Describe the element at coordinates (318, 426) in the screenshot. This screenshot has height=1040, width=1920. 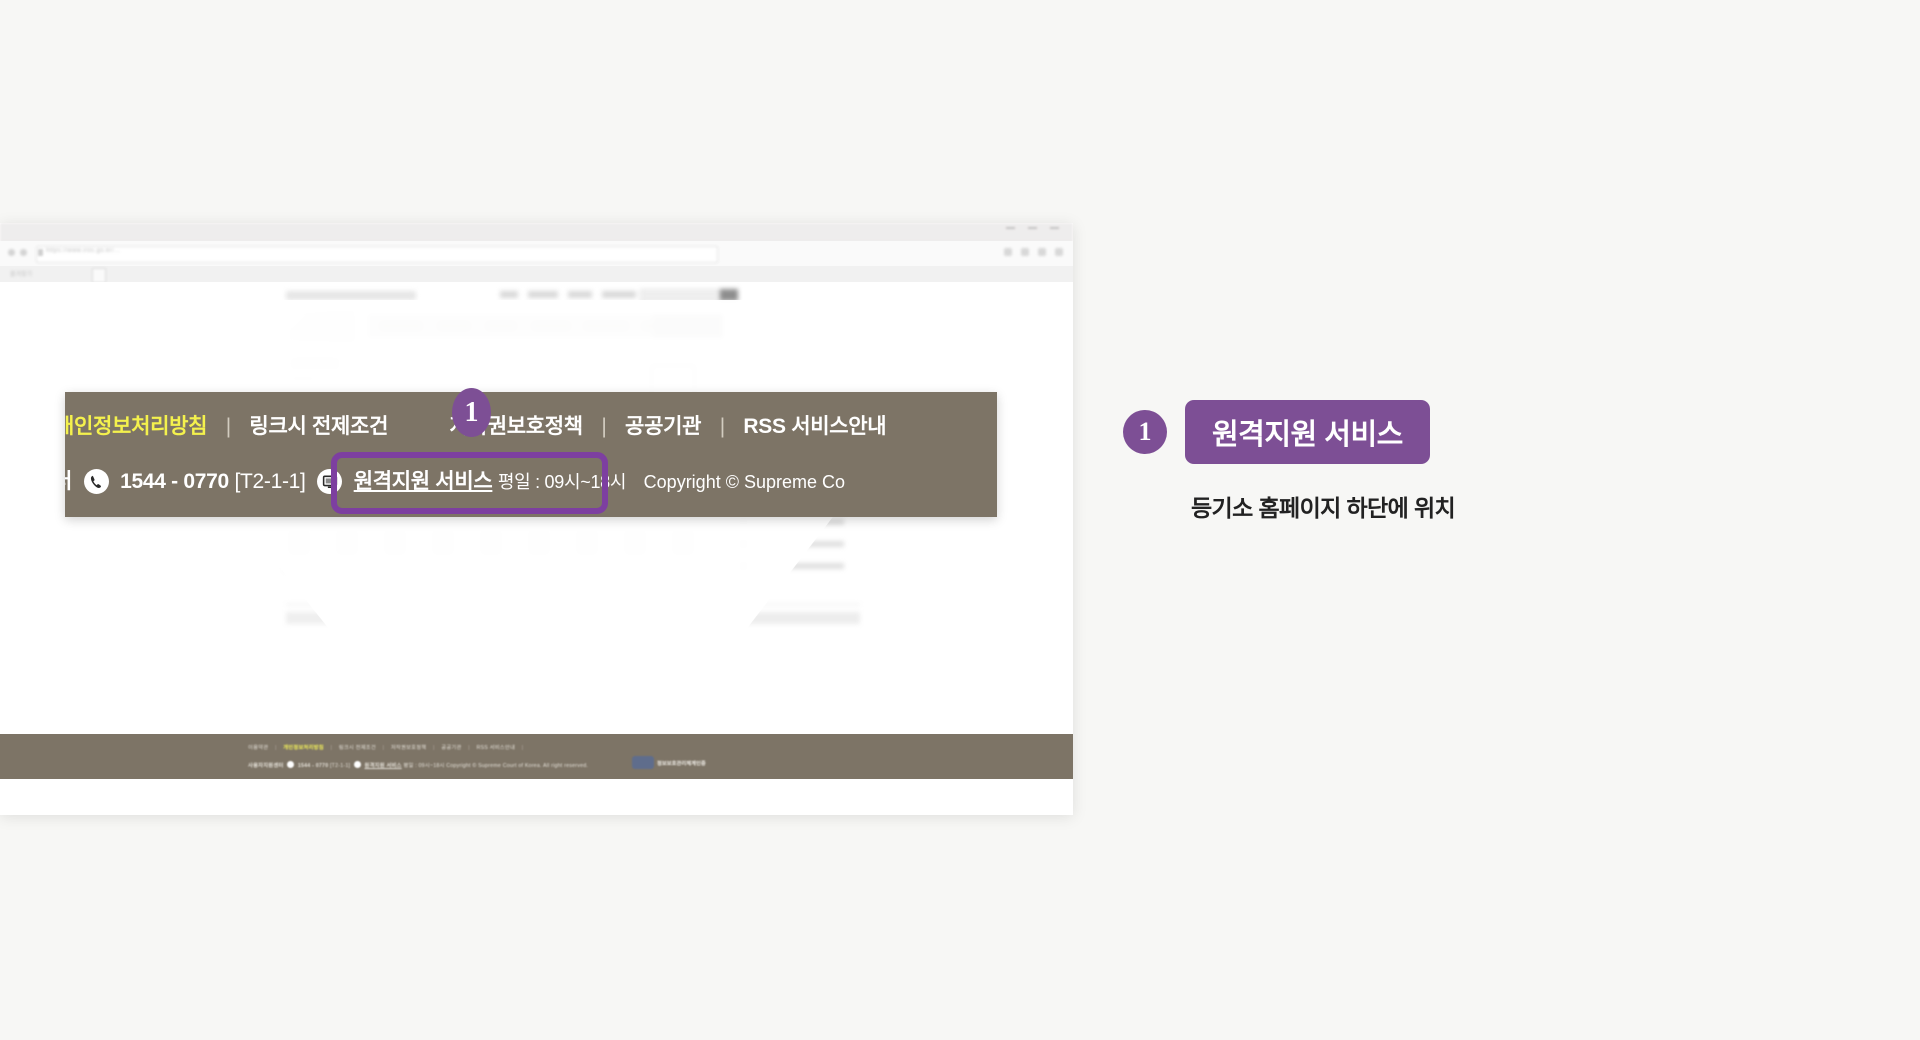
I see `callout-link-linkpolicy: 링크시 전제조건` at that location.